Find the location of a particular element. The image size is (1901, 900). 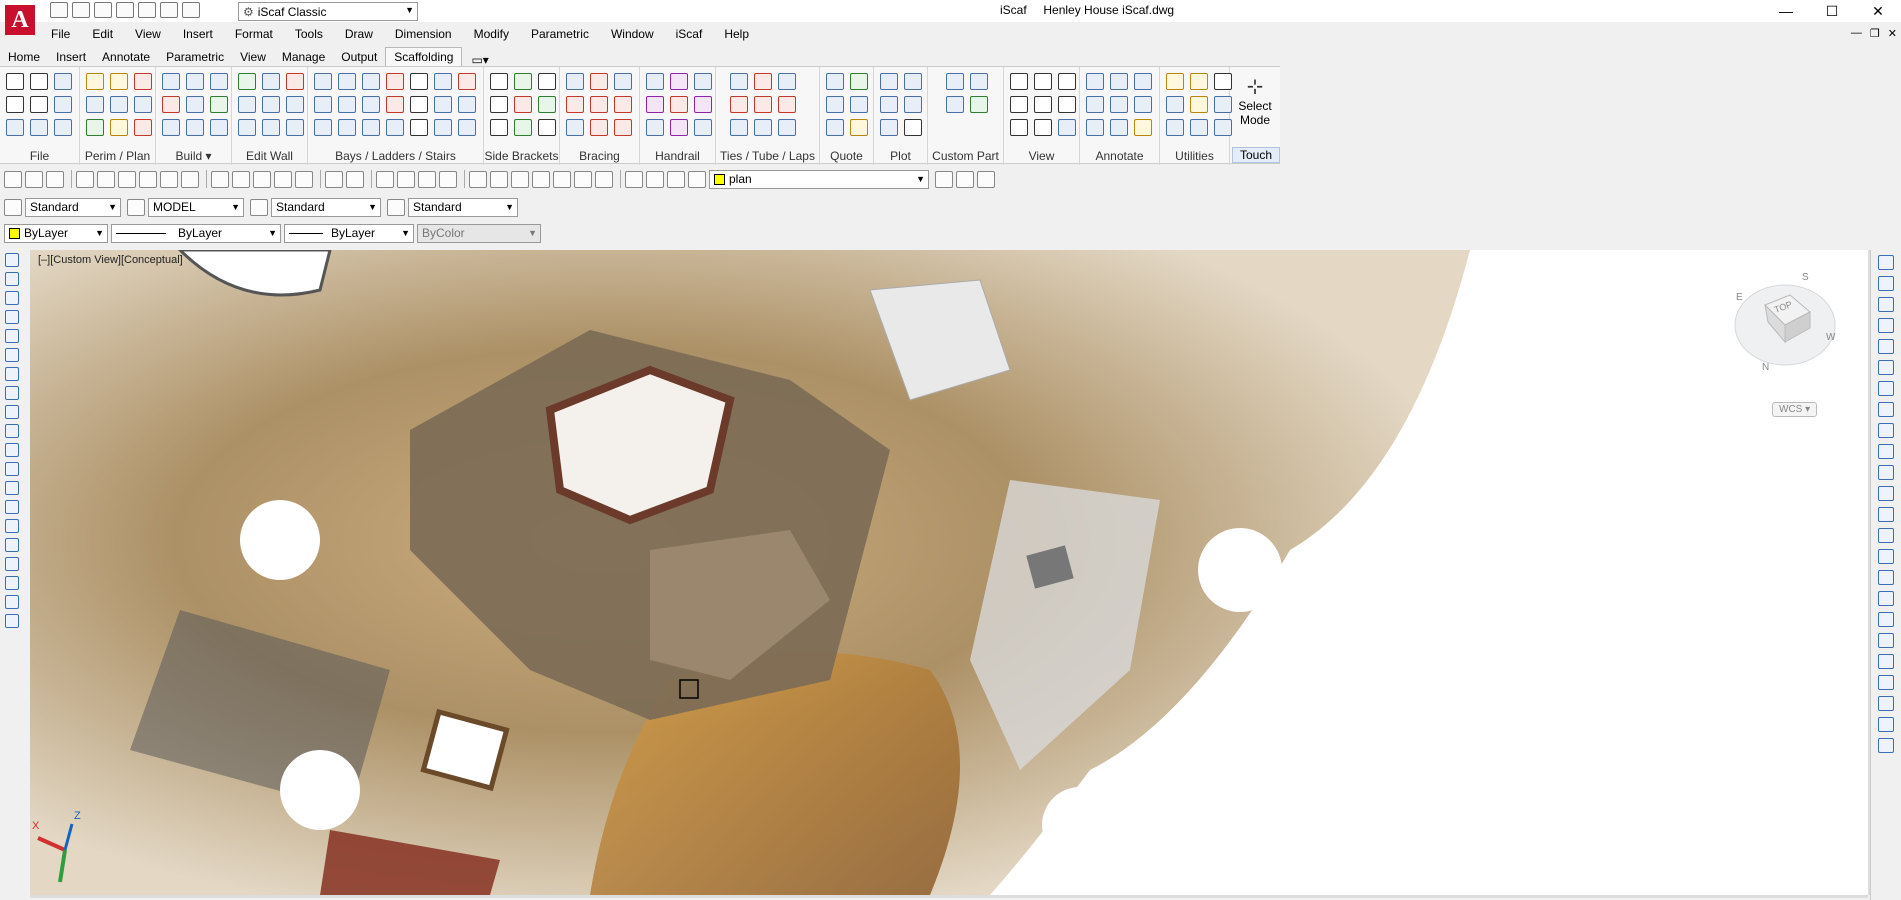

tab-parametric: Parametric is located at coordinates (195, 57).